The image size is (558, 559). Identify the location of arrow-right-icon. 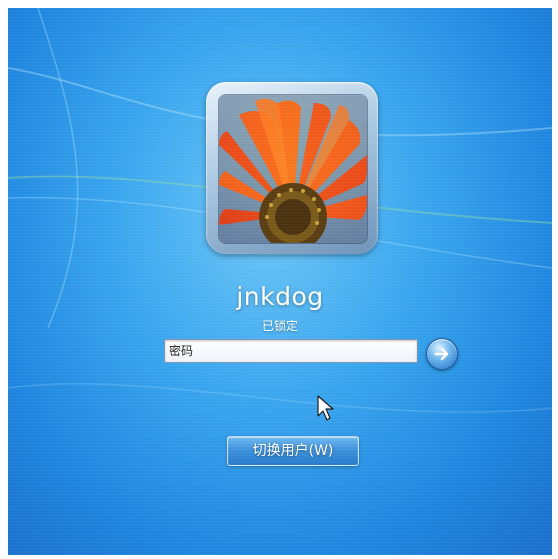
(441, 354).